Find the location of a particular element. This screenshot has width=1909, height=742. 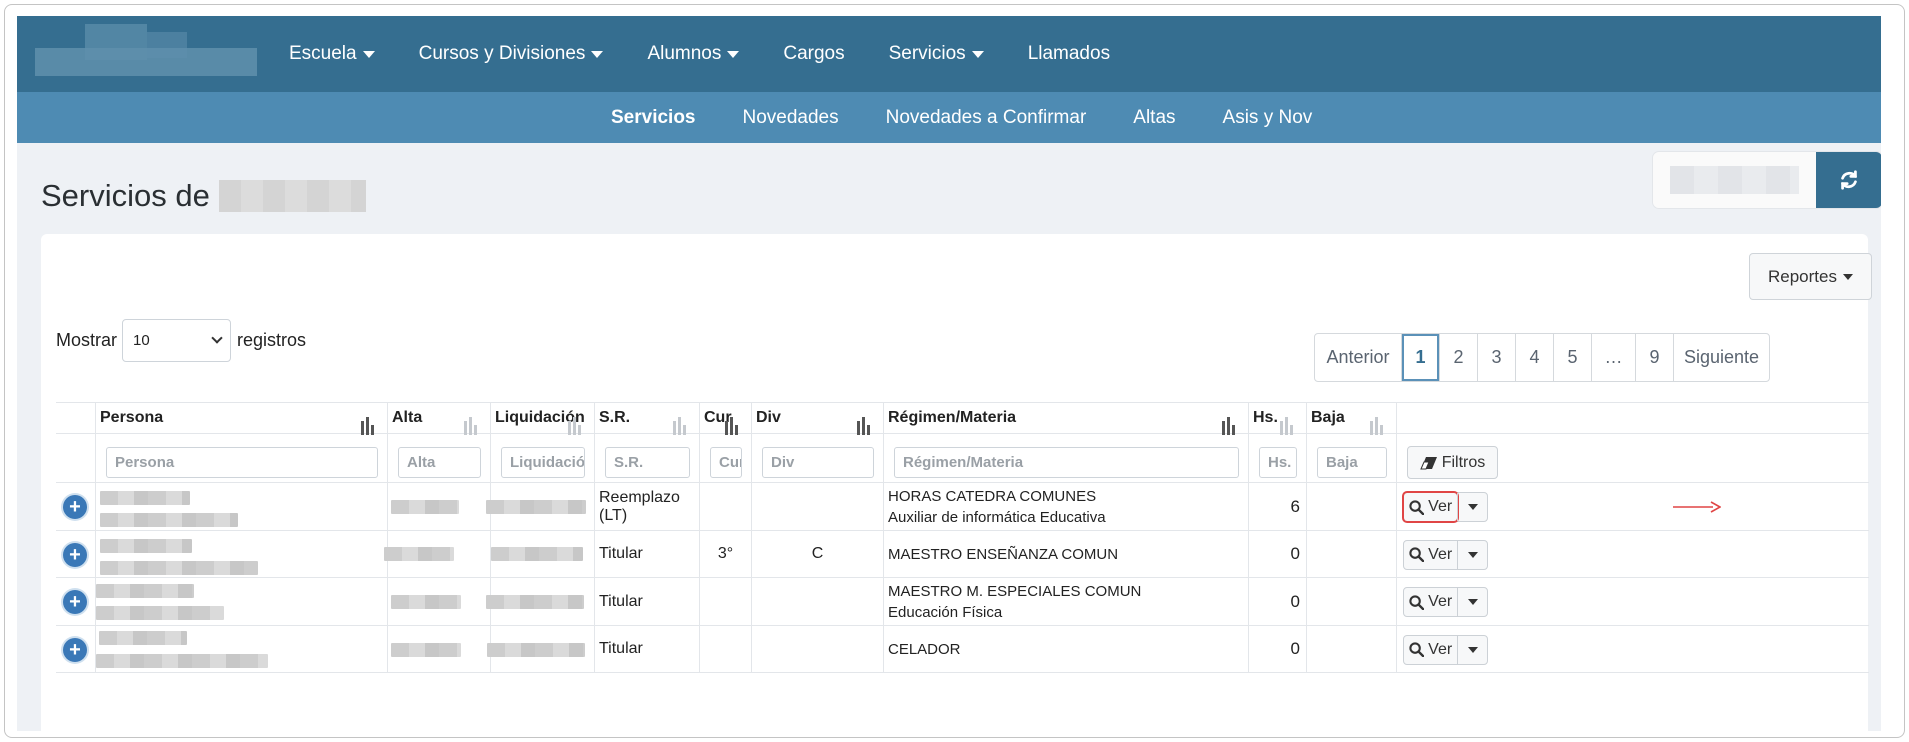

column-header-persona: Persona is located at coordinates (241, 419).